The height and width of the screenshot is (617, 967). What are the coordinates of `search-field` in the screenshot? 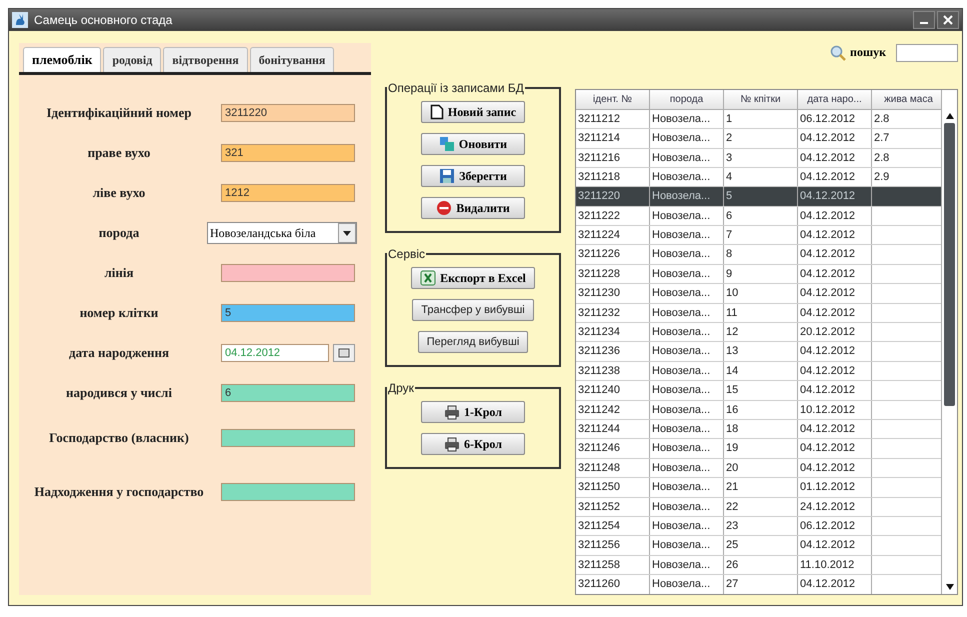 It's located at (927, 53).